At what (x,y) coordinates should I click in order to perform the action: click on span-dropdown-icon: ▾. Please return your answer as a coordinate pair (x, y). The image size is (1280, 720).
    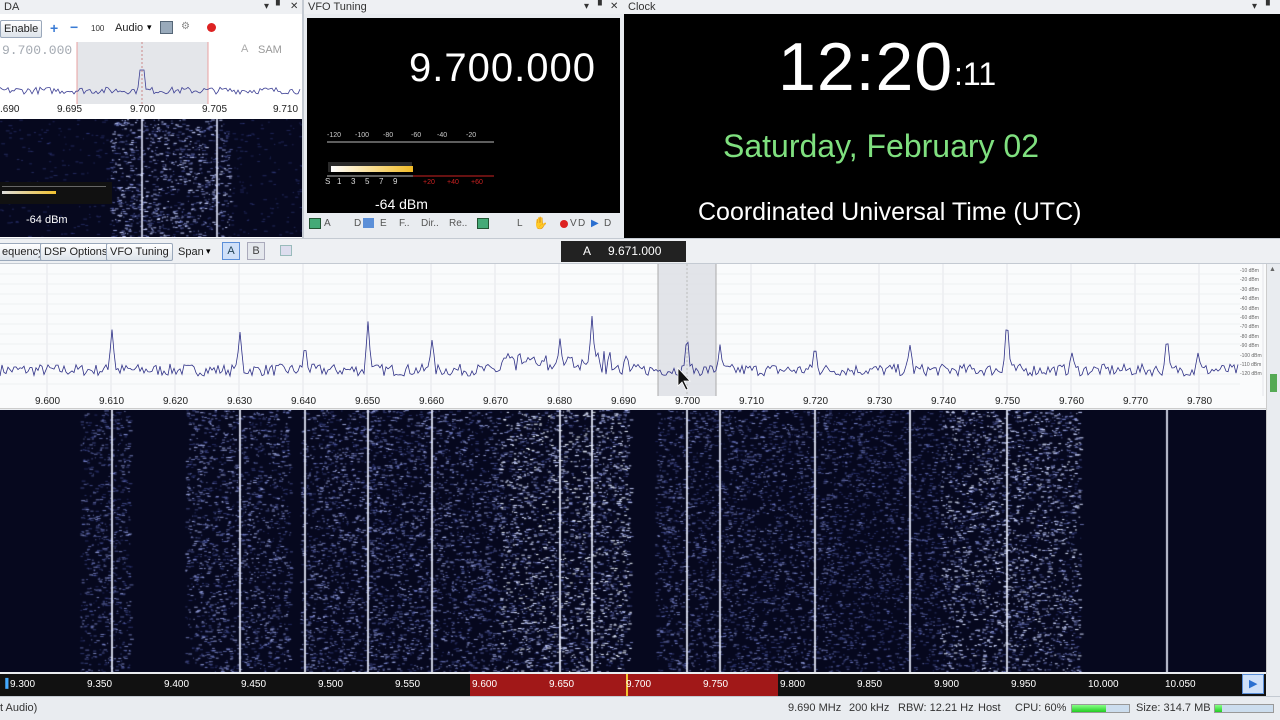
    Looking at the image, I should click on (208, 251).